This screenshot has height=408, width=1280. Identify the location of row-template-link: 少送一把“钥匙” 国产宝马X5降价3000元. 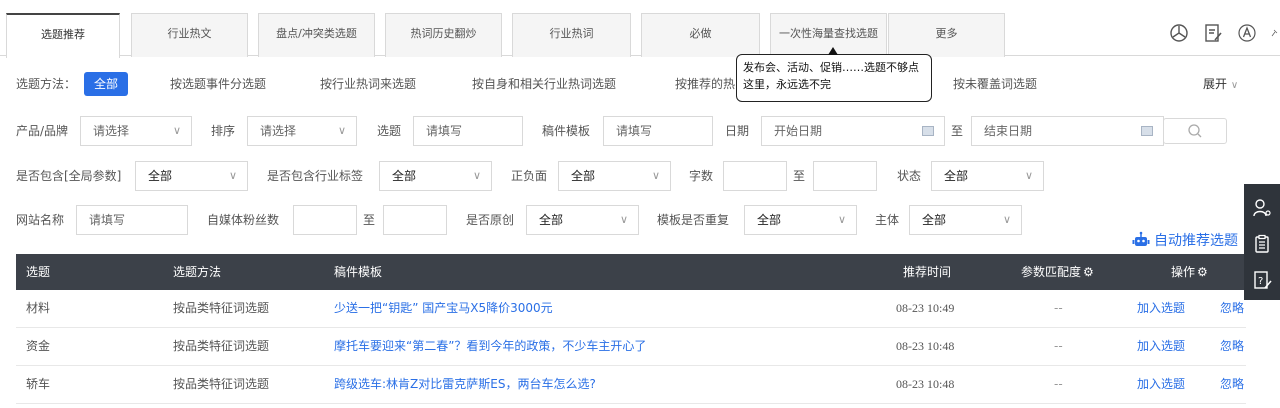
(443, 308).